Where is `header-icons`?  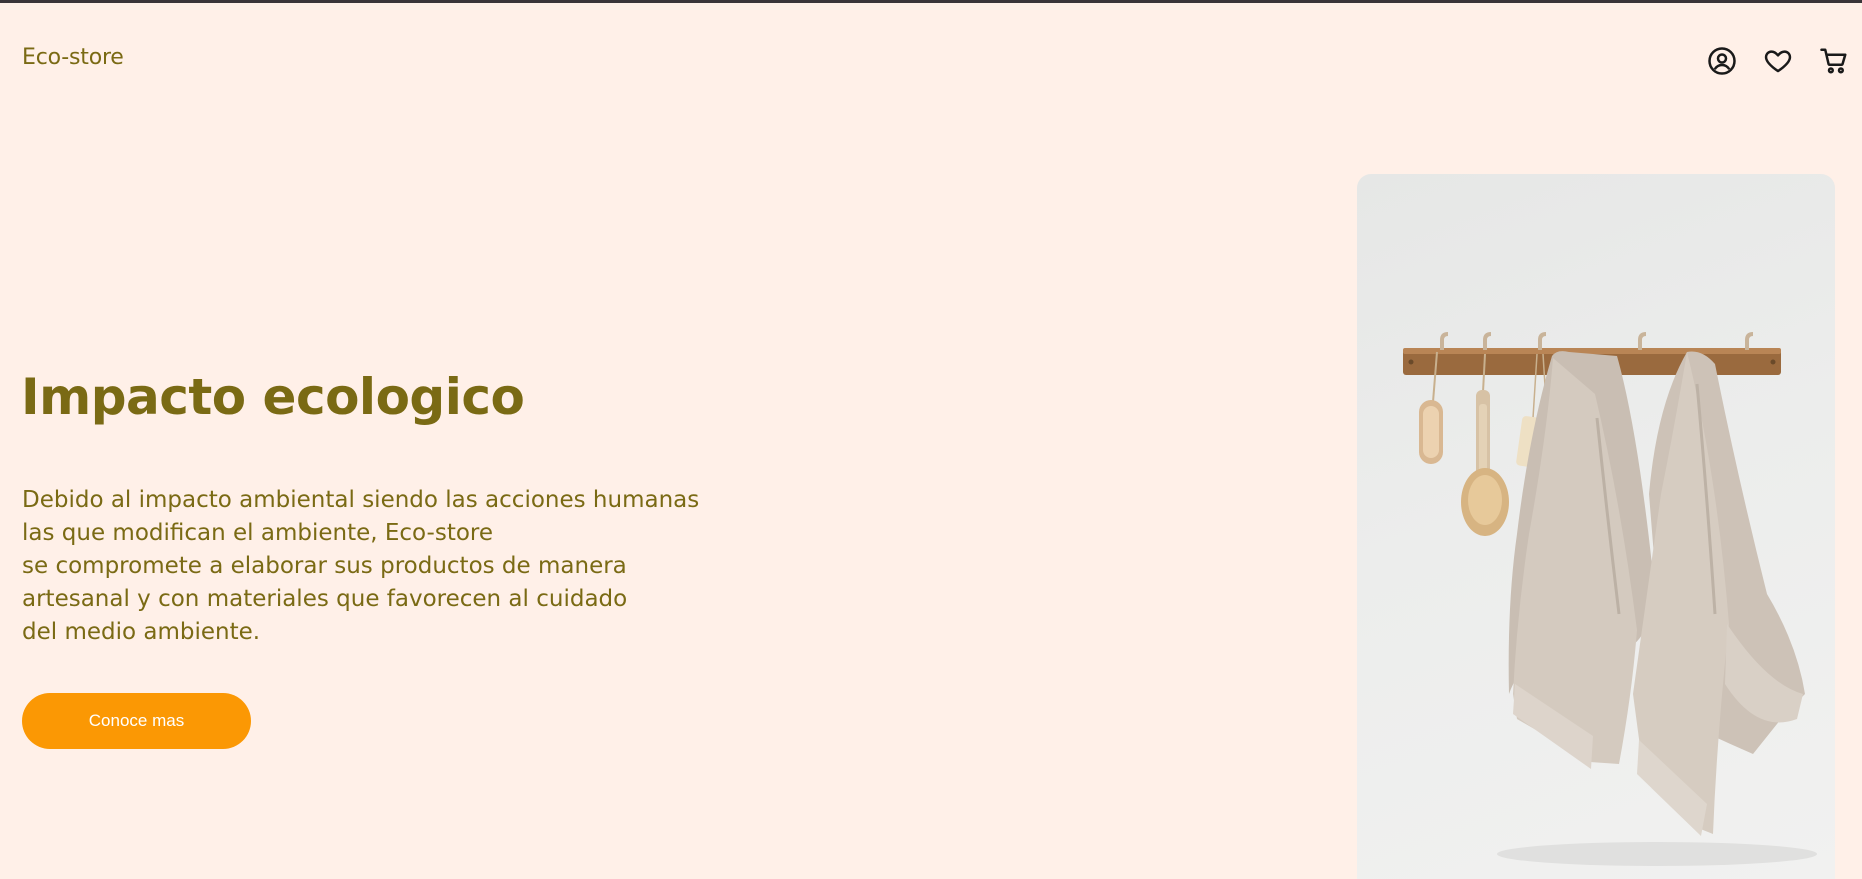
header-icons is located at coordinates (1778, 61).